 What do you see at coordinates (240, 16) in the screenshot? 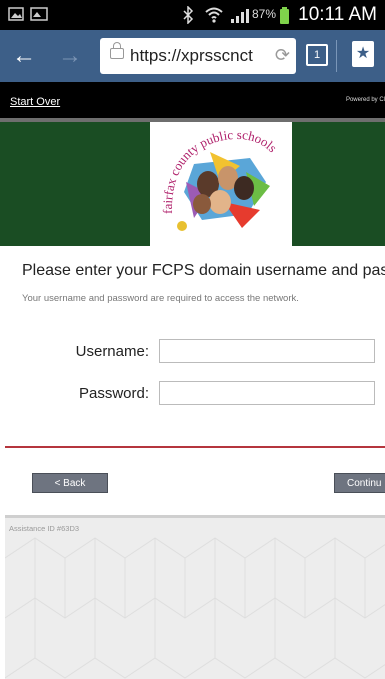
I see `signal-icon` at bounding box center [240, 16].